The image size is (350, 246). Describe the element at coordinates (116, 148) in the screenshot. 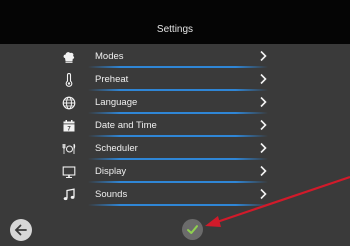

I see `menu-item-label: Scheduler` at that location.